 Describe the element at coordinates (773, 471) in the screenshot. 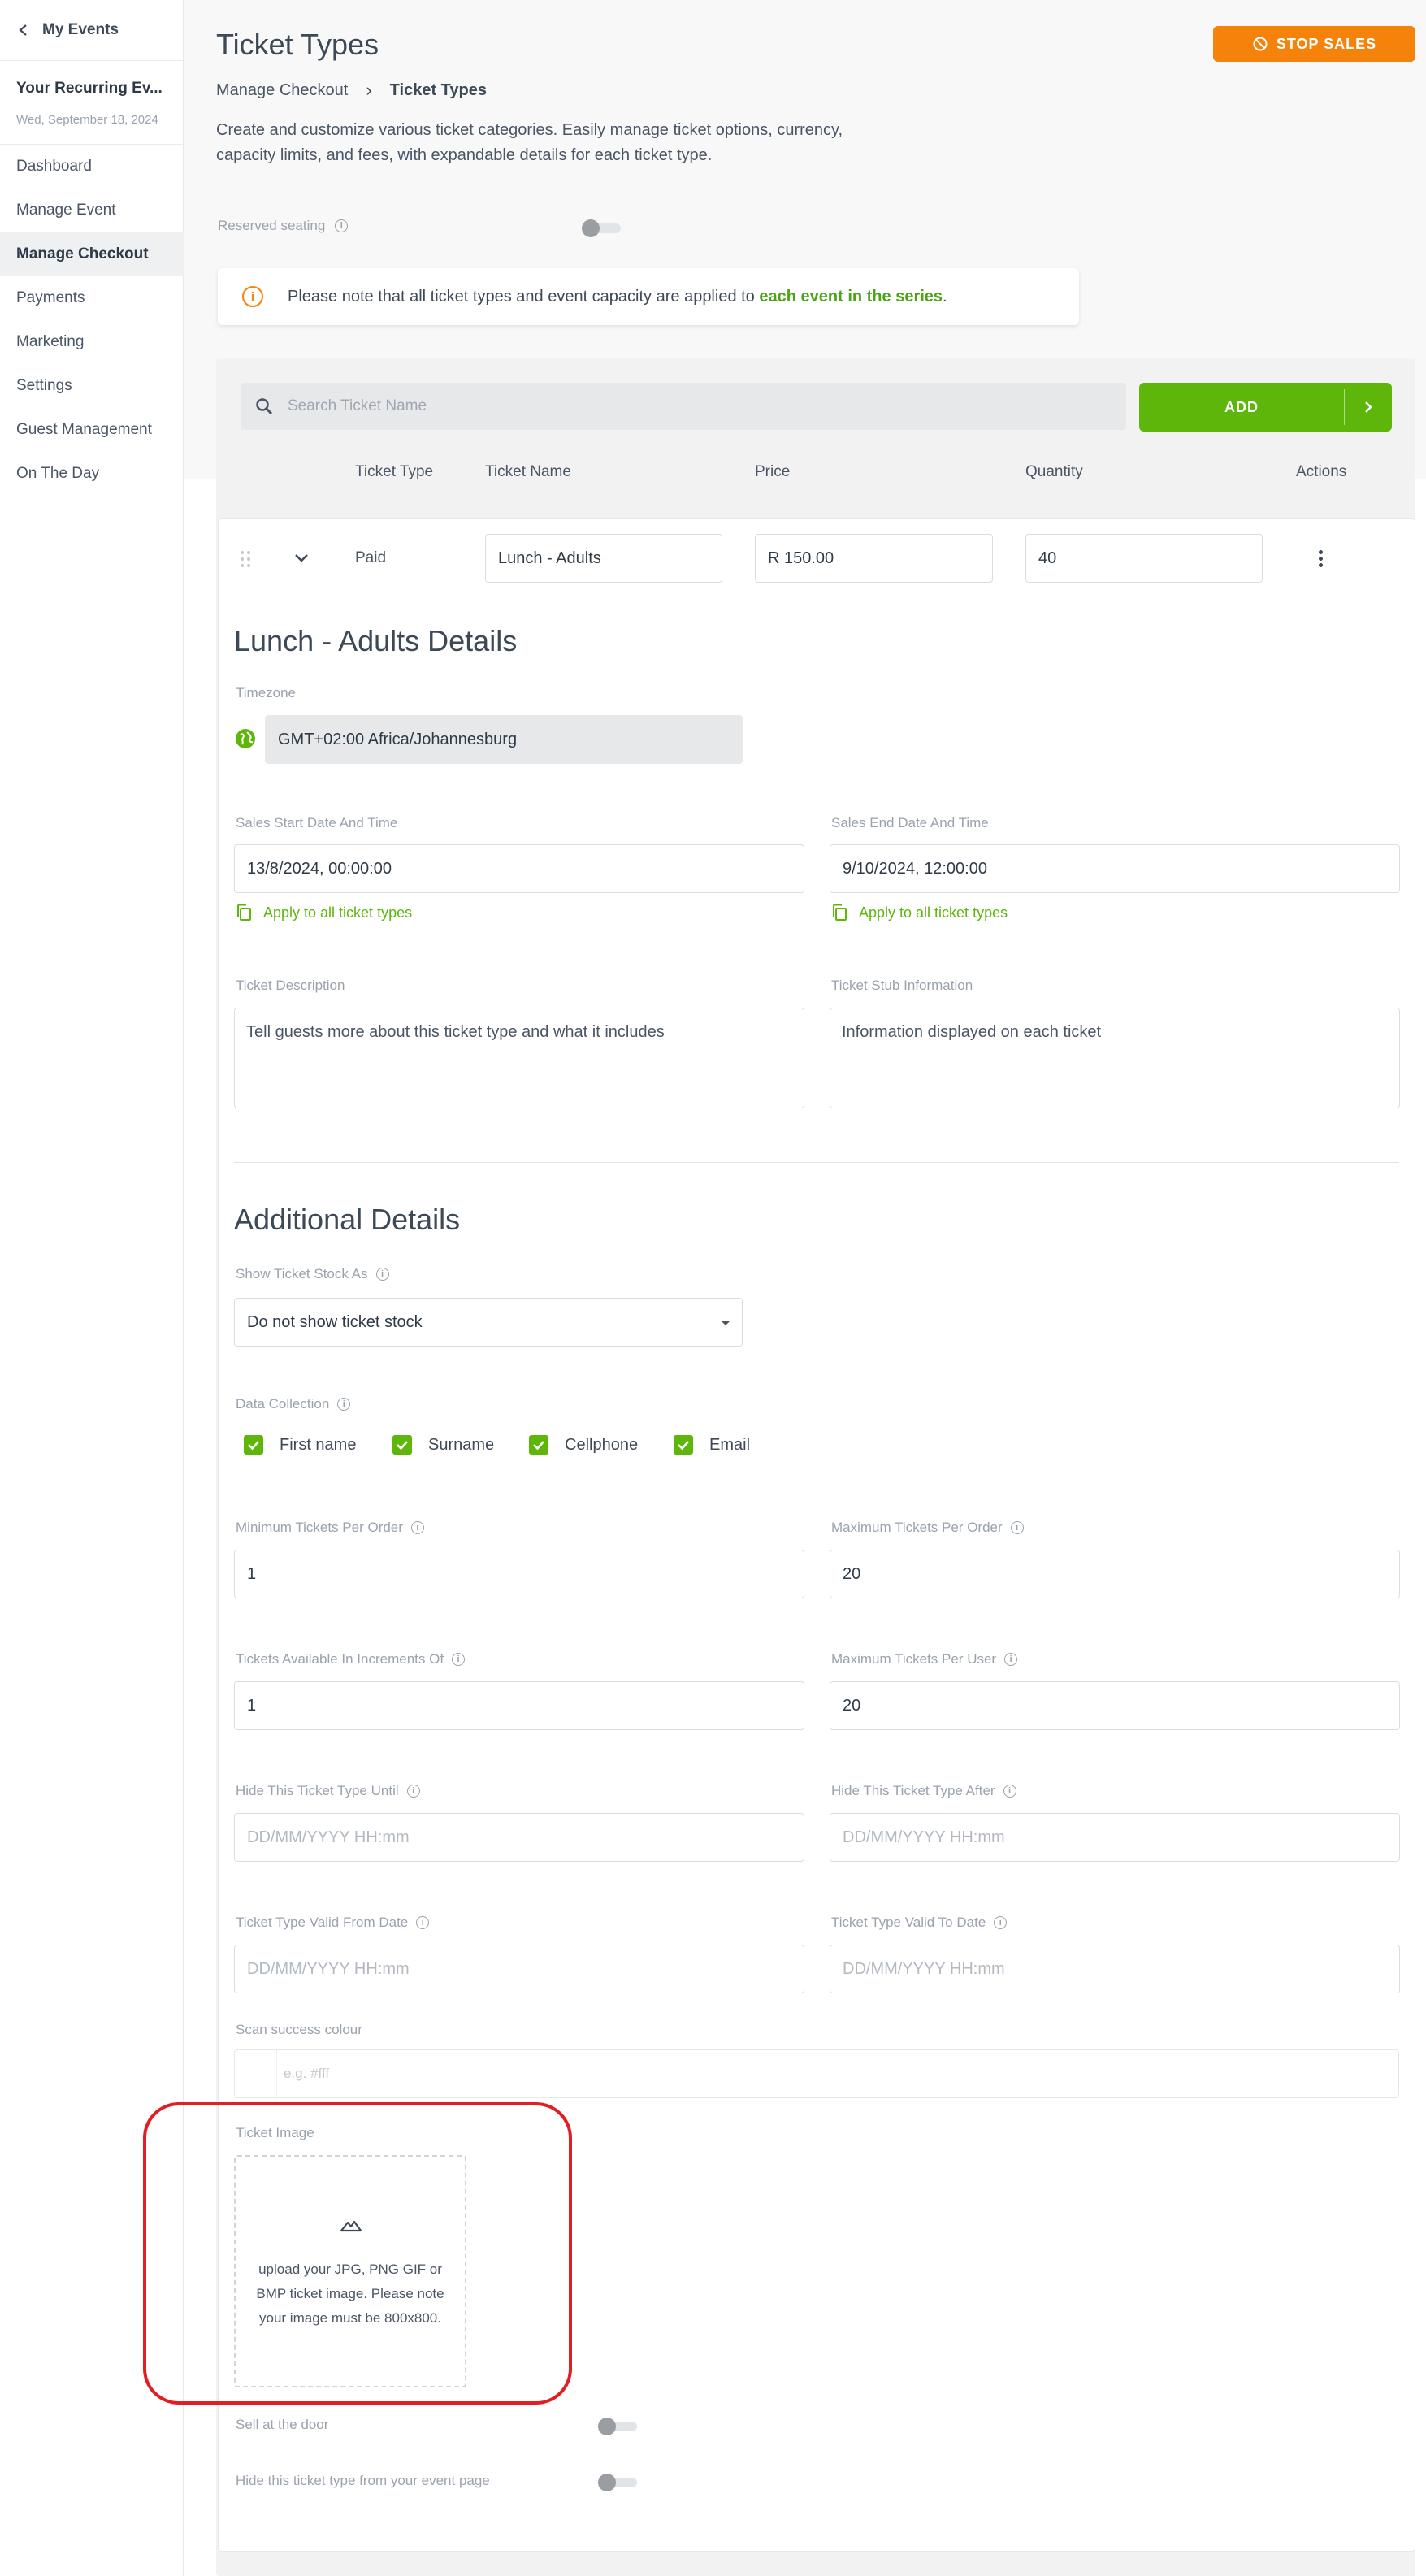

I see `column-price: Price` at that location.